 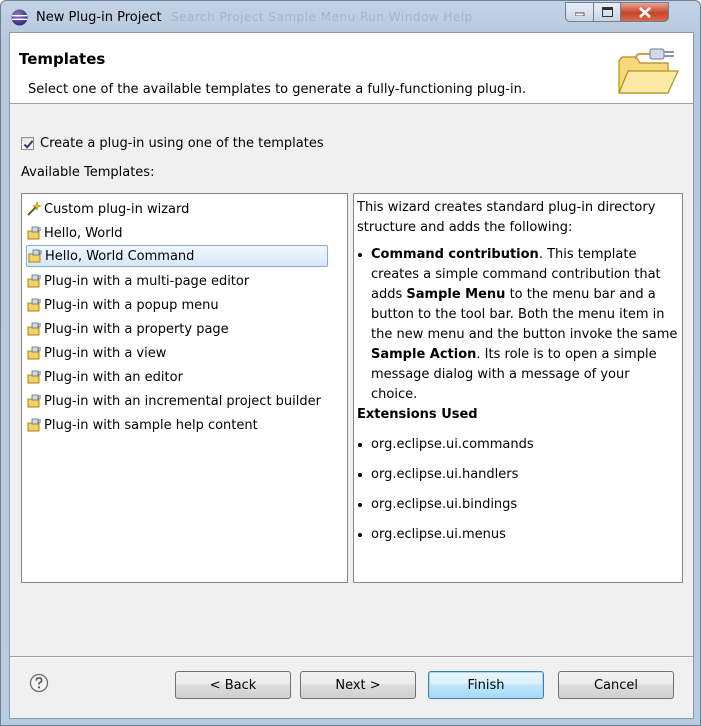 I want to click on list-item: Plug-in with an editor, so click(x=177, y=377).